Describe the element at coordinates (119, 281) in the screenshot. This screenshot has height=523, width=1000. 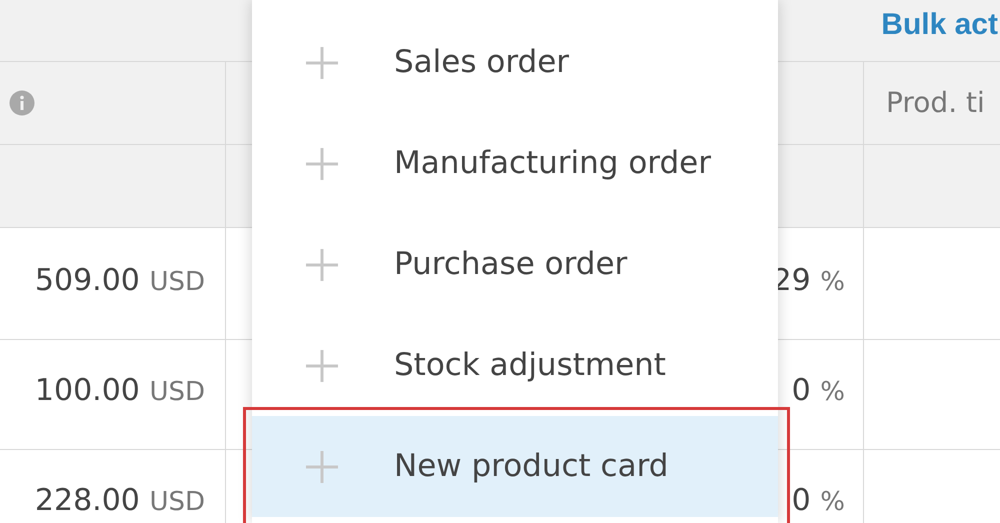
I see `price-cell-text: 509.00 USD` at that location.